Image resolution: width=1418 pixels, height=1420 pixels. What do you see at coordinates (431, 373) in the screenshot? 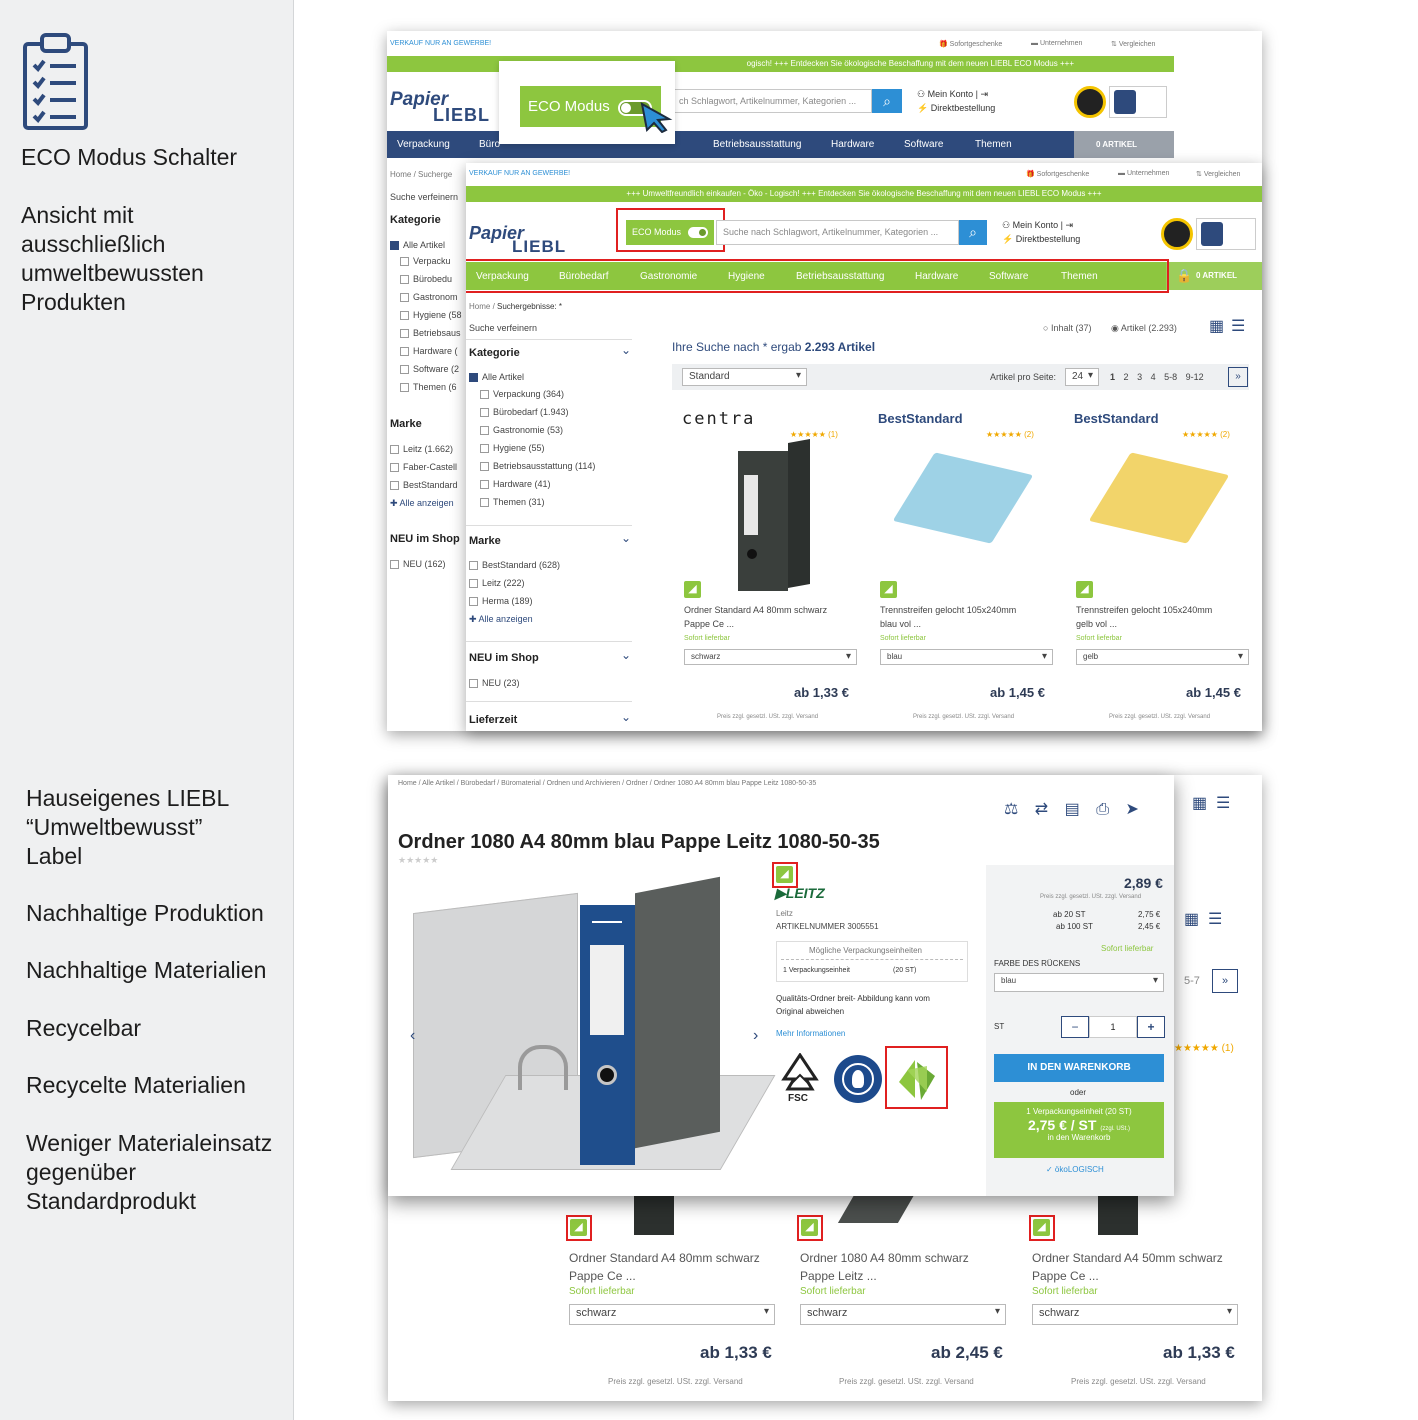
I see `filter-item: Software (2` at bounding box center [431, 373].